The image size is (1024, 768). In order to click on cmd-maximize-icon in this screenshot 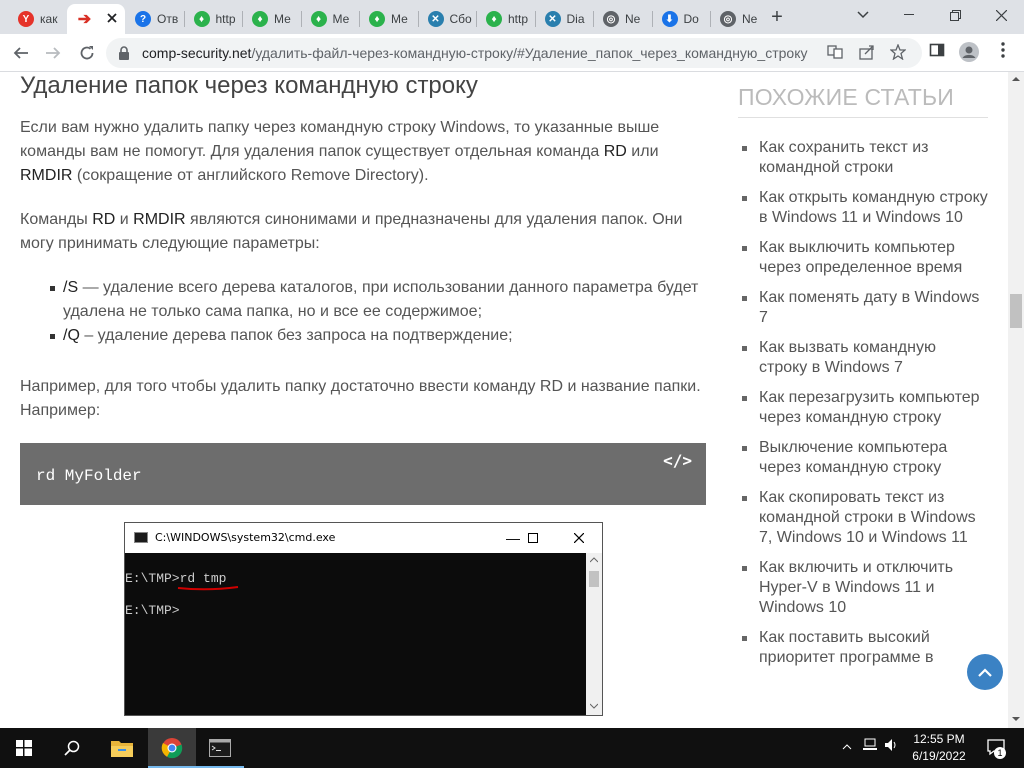, I will do `click(533, 538)`.